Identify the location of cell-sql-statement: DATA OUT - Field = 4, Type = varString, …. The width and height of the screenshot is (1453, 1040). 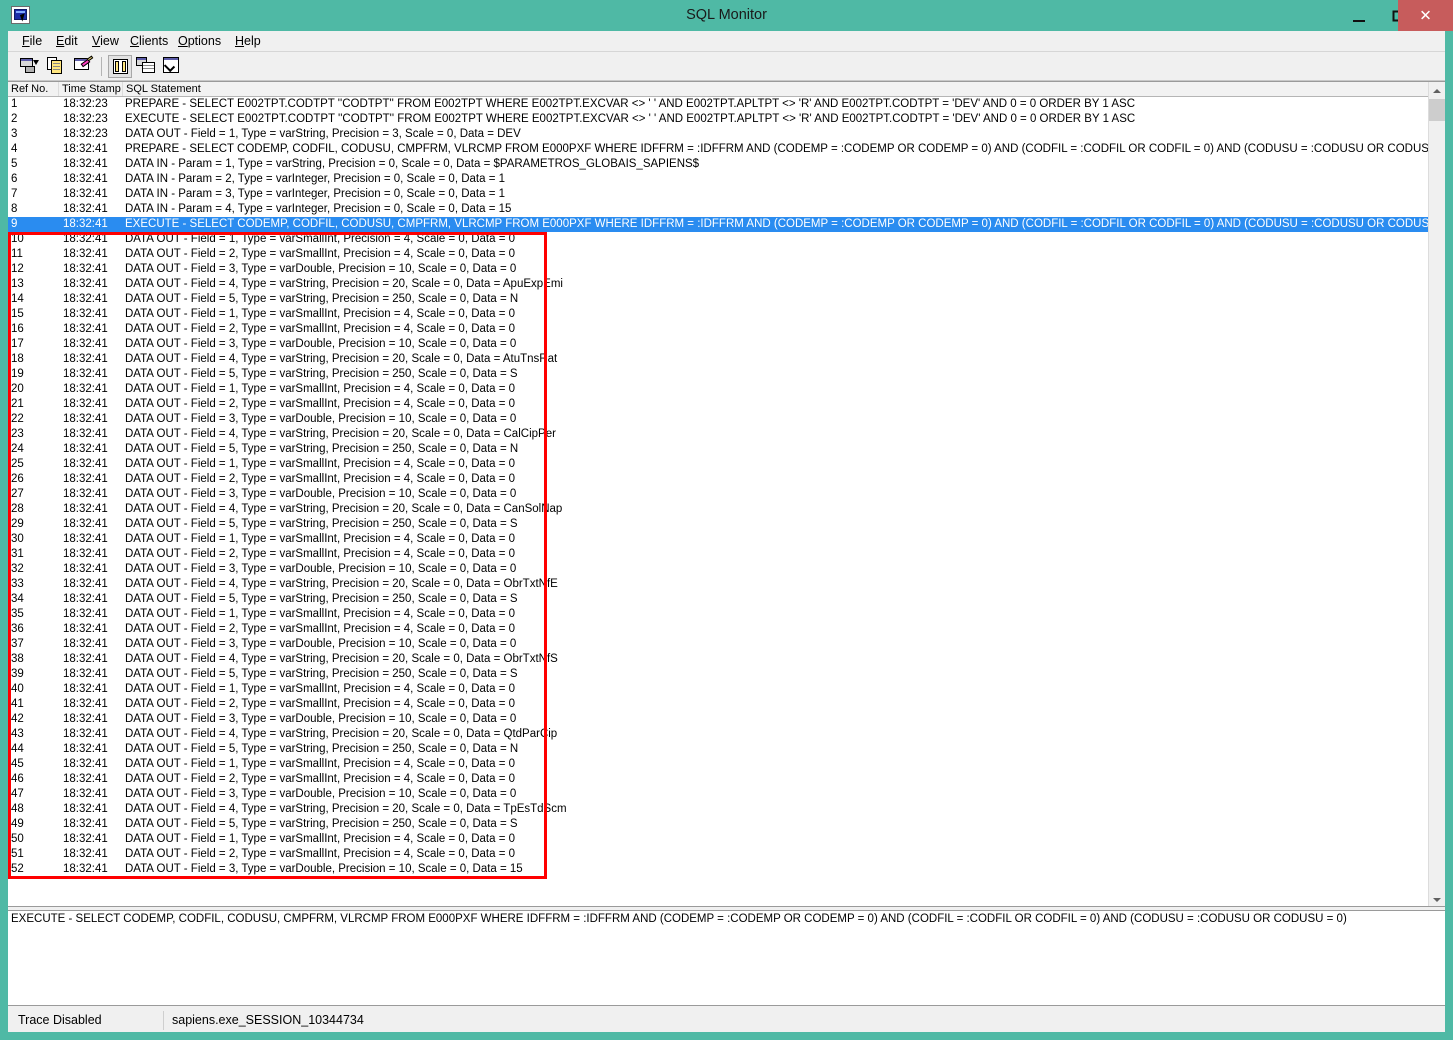
(341, 359).